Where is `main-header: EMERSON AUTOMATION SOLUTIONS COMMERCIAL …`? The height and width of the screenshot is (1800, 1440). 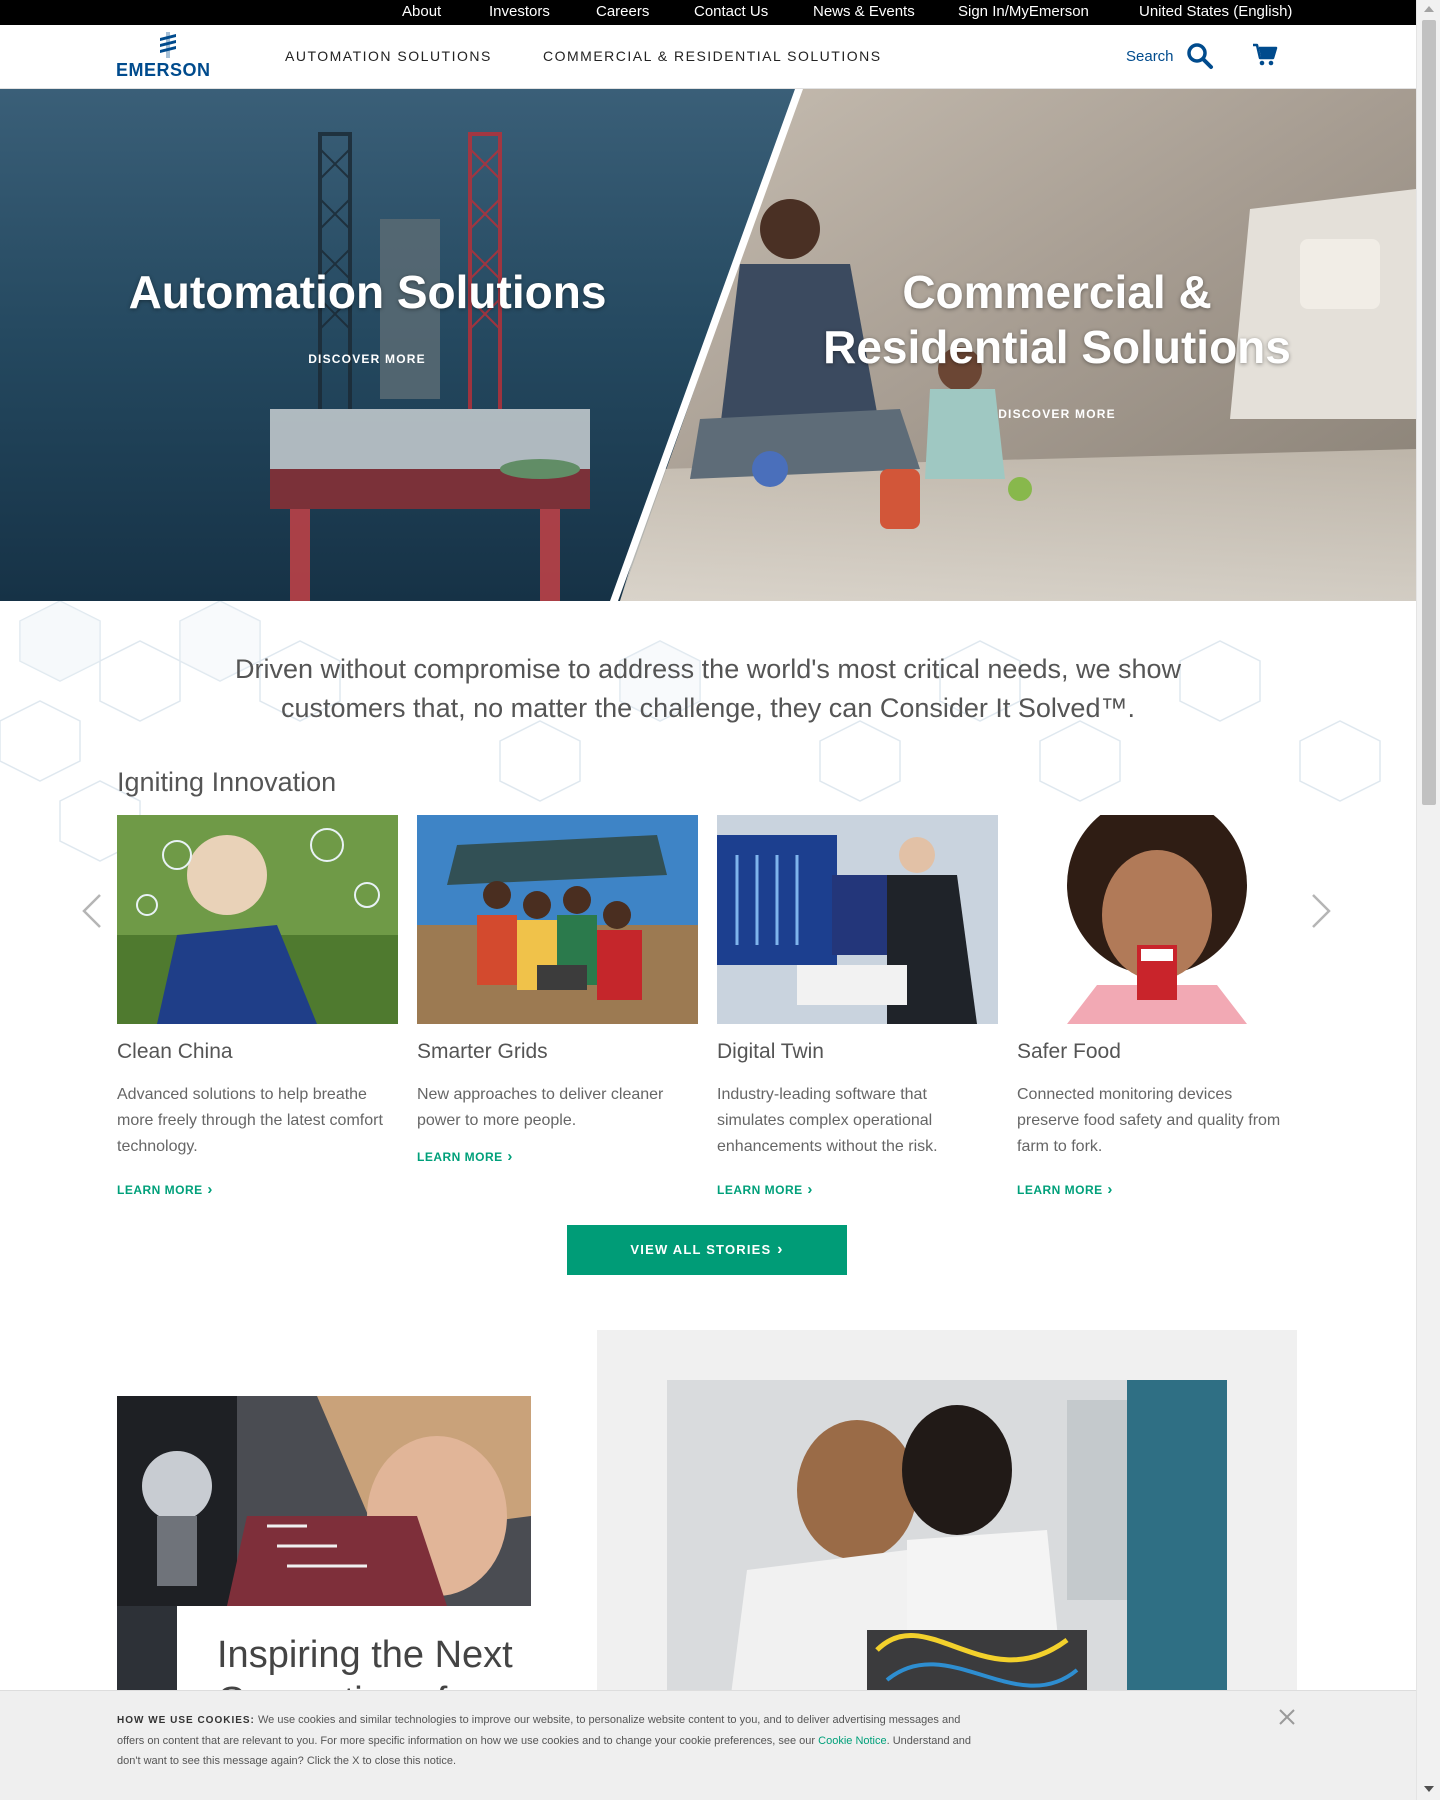 main-header: EMERSON AUTOMATION SOLUTIONS COMMERCIAL … is located at coordinates (708, 57).